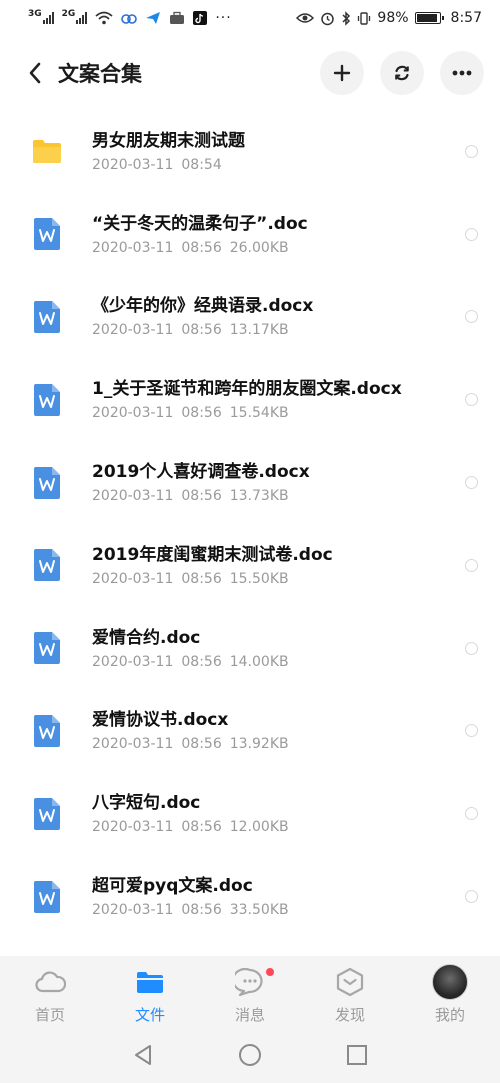 Image resolution: width=500 pixels, height=1083 pixels. What do you see at coordinates (305, 18) in the screenshot?
I see `eye-icon` at bounding box center [305, 18].